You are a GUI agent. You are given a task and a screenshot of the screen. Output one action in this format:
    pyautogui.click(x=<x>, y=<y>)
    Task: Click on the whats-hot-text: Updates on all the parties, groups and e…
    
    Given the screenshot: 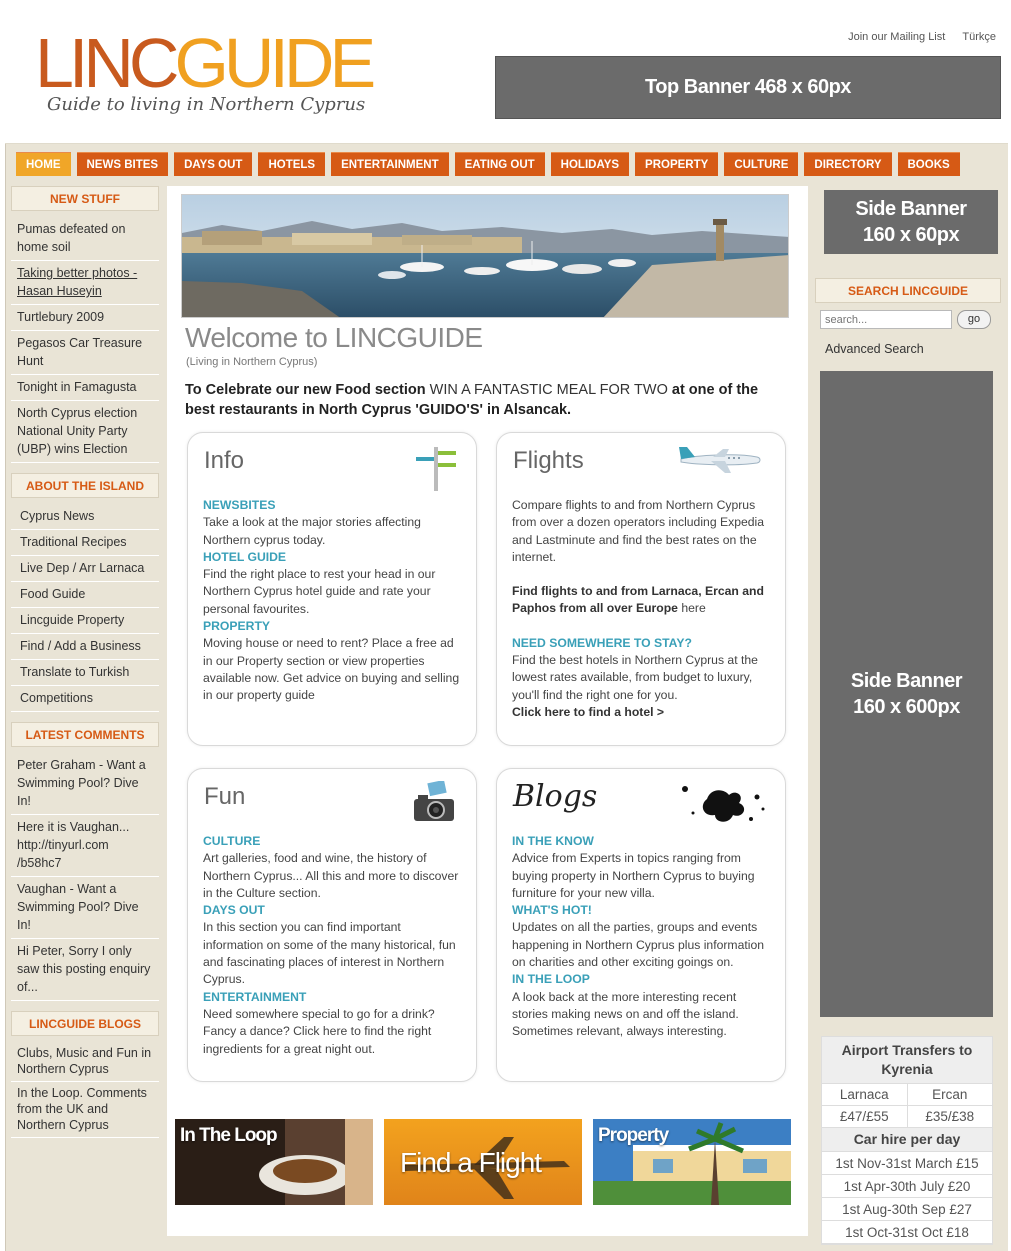 What is the action you would take?
    pyautogui.click(x=638, y=945)
    